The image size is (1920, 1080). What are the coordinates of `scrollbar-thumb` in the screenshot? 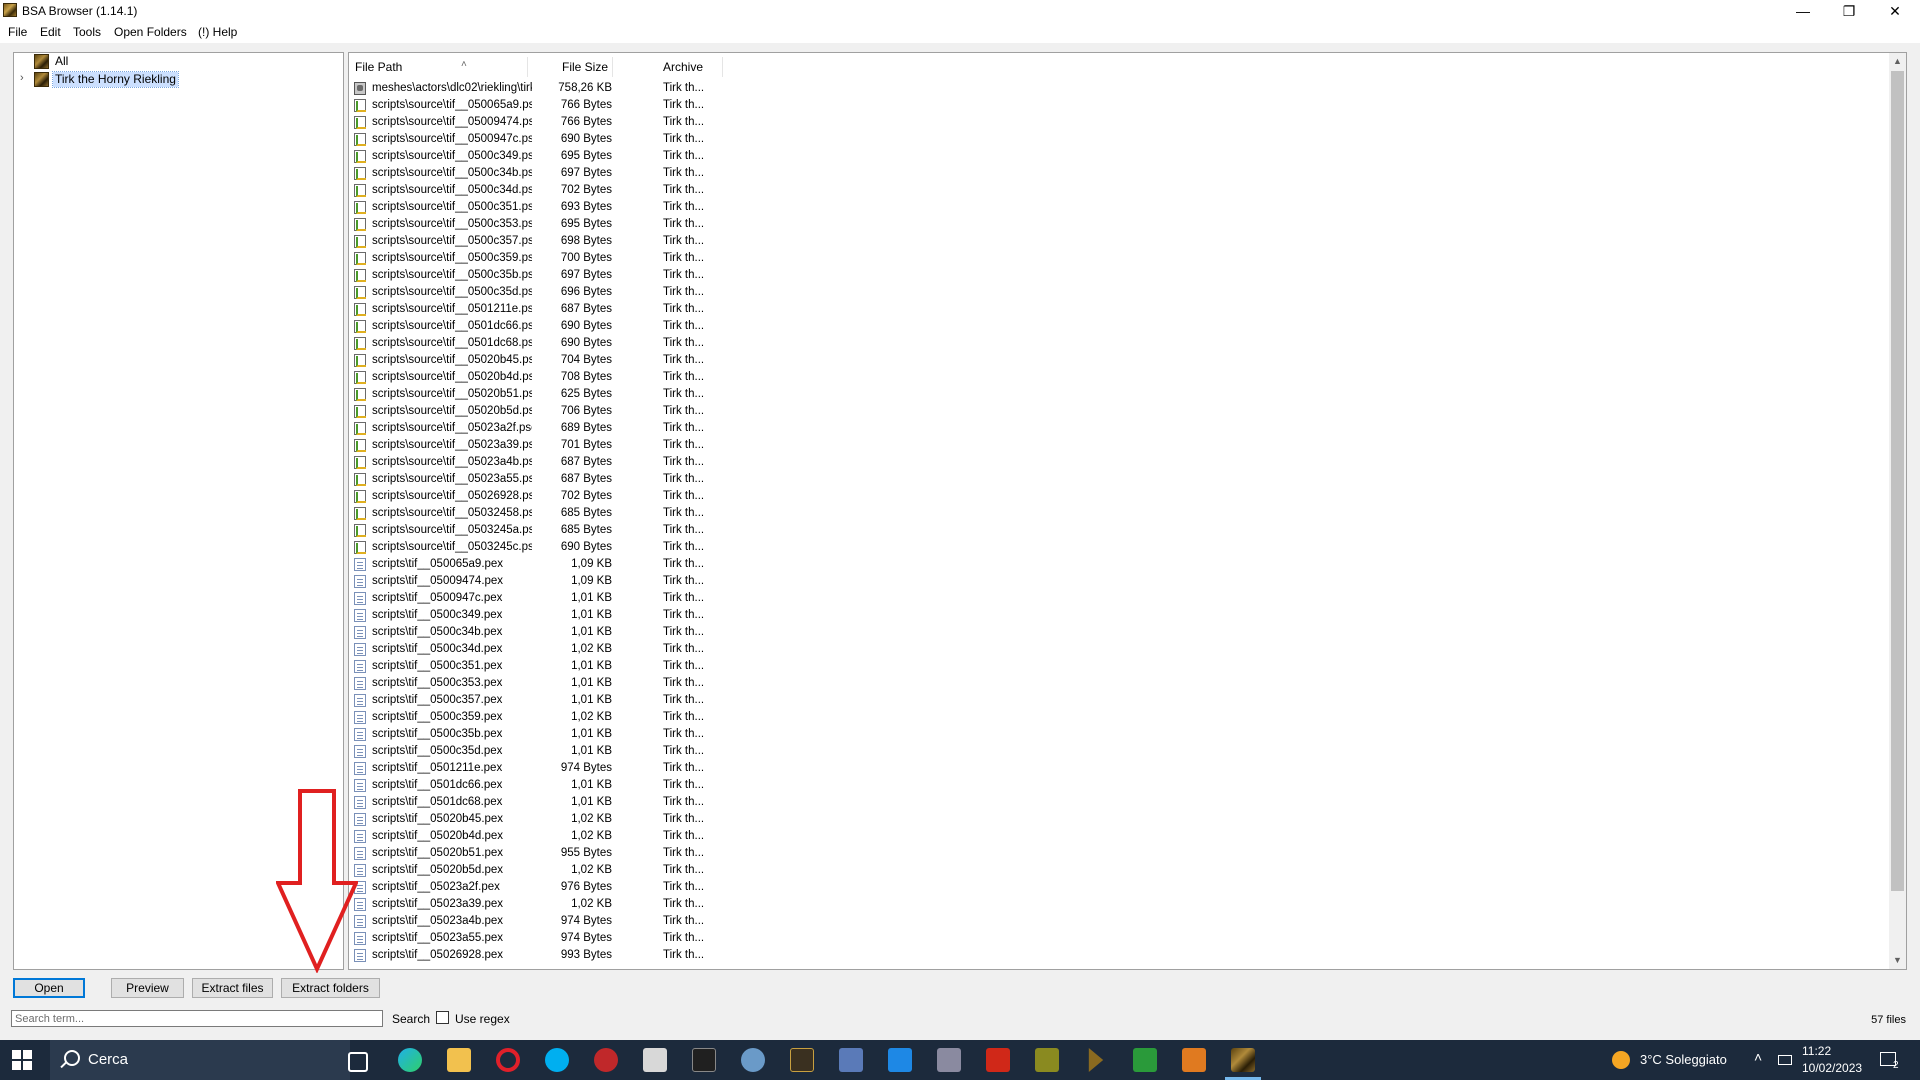 It's located at (1897, 481).